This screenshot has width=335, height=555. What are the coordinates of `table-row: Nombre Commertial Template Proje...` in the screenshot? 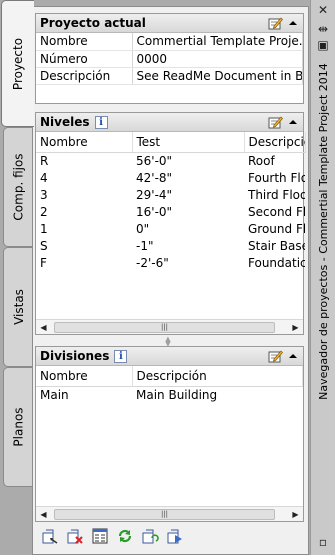 It's located at (169, 42).